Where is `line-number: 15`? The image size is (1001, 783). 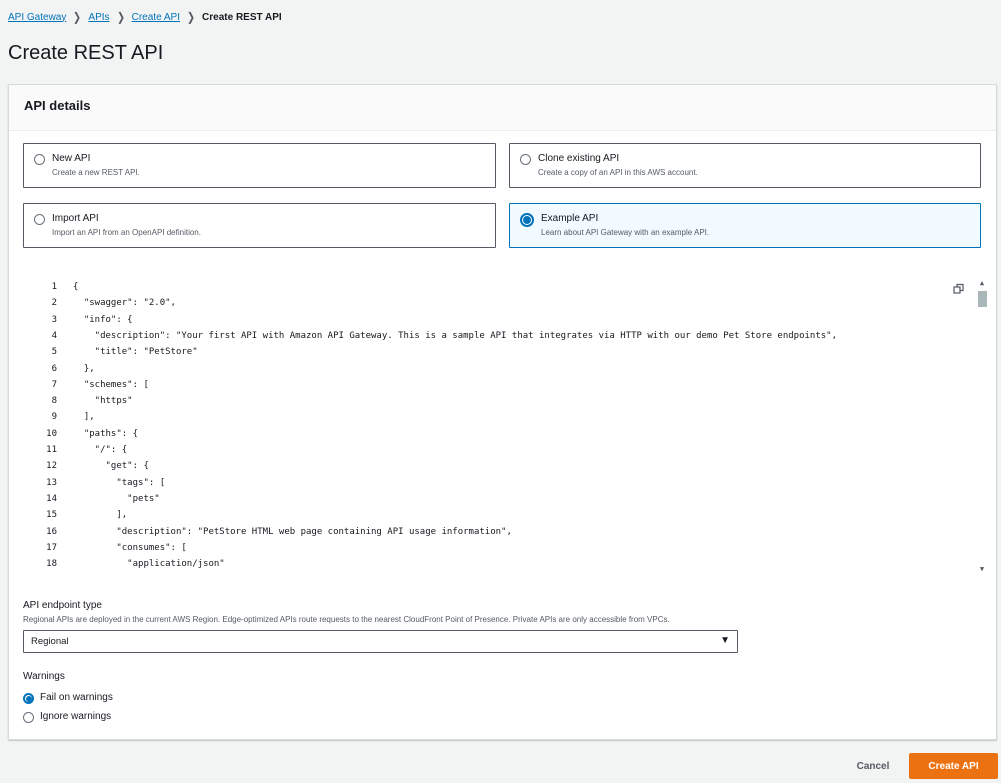 line-number: 15 is located at coordinates (51, 515).